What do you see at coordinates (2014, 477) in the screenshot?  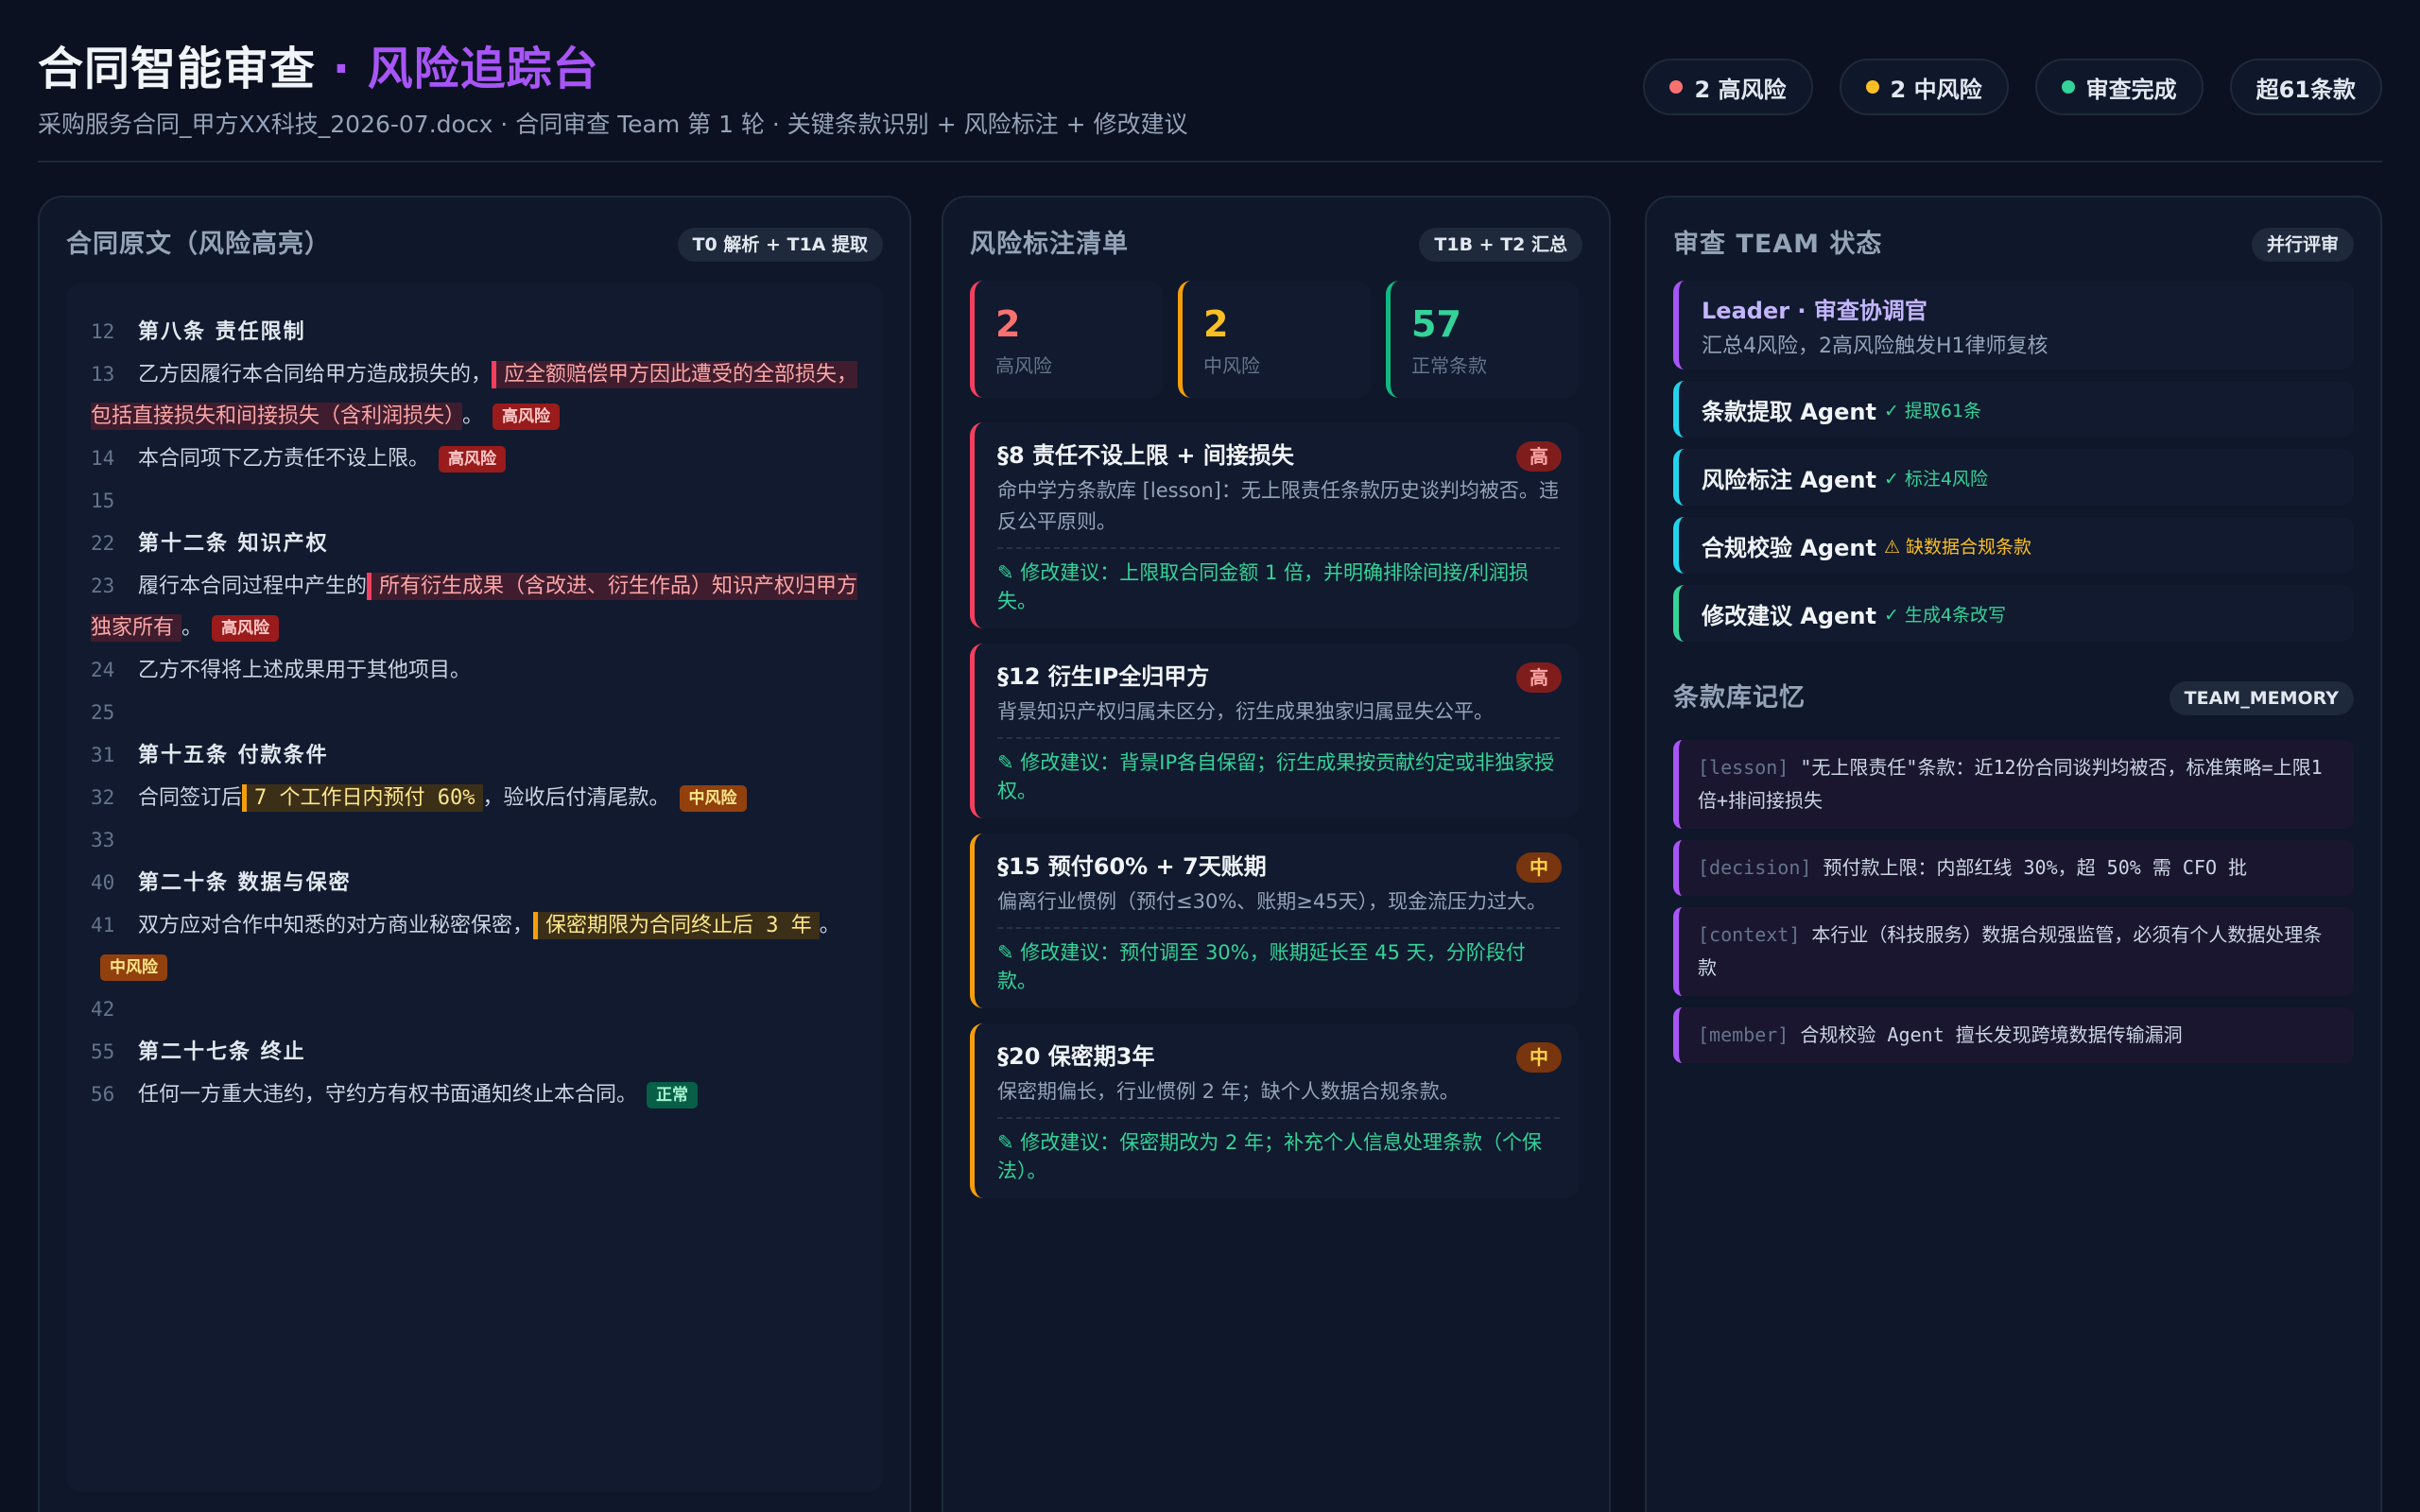 I see `agent-item: 风险标注 Agent ✓ 标注4风险` at bounding box center [2014, 477].